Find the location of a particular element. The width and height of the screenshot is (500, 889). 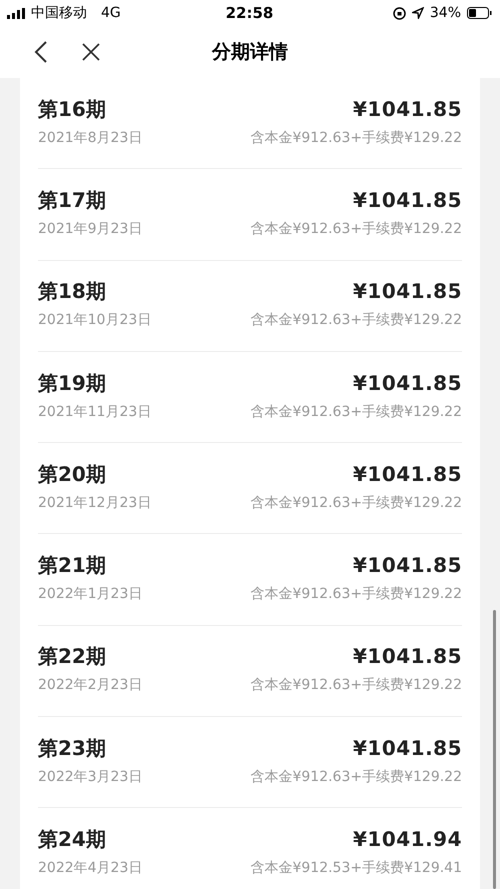

clock-time: 22:58 is located at coordinates (250, 13).